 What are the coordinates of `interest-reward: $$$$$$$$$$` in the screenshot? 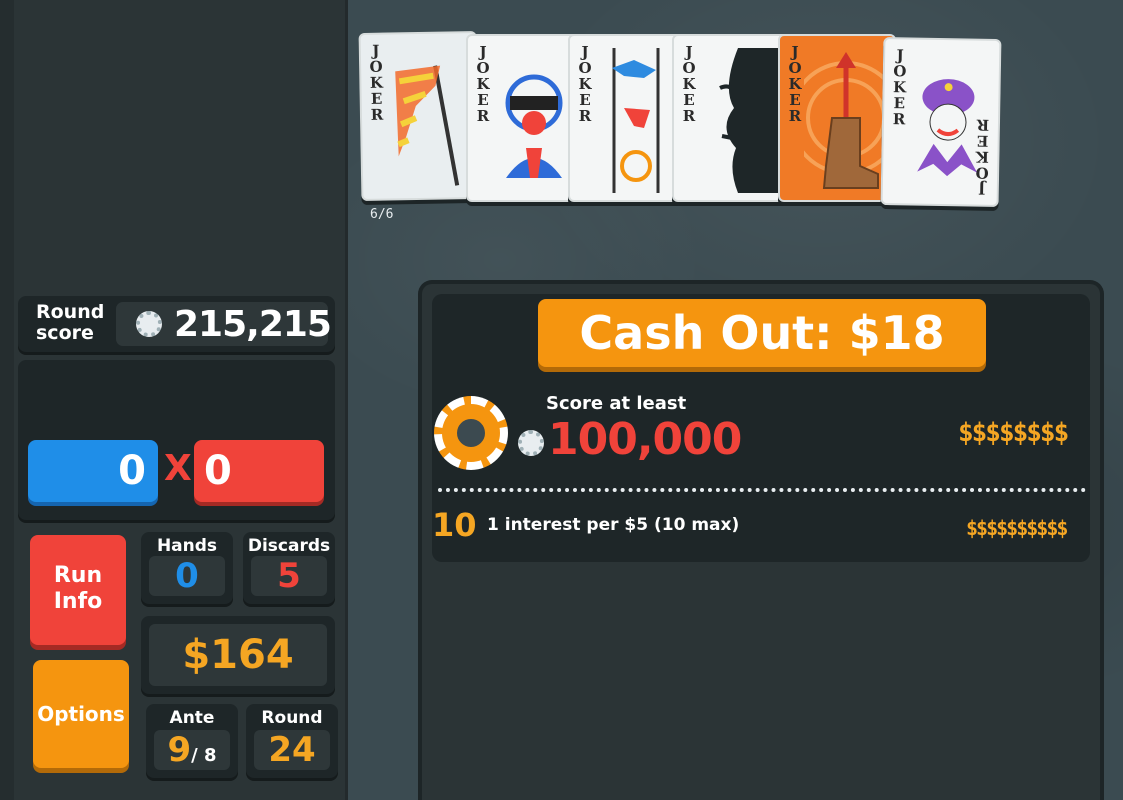 It's located at (1017, 528).